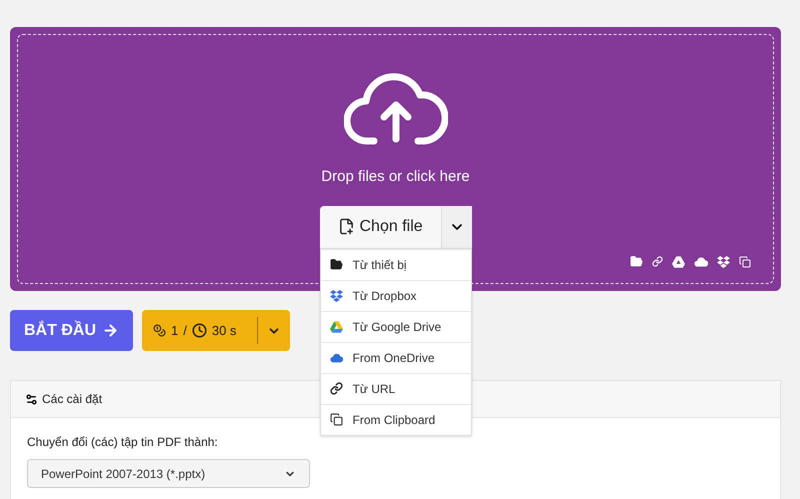 This screenshot has height=499, width=800. I want to click on menu-item: From OneDrive, so click(395, 357).